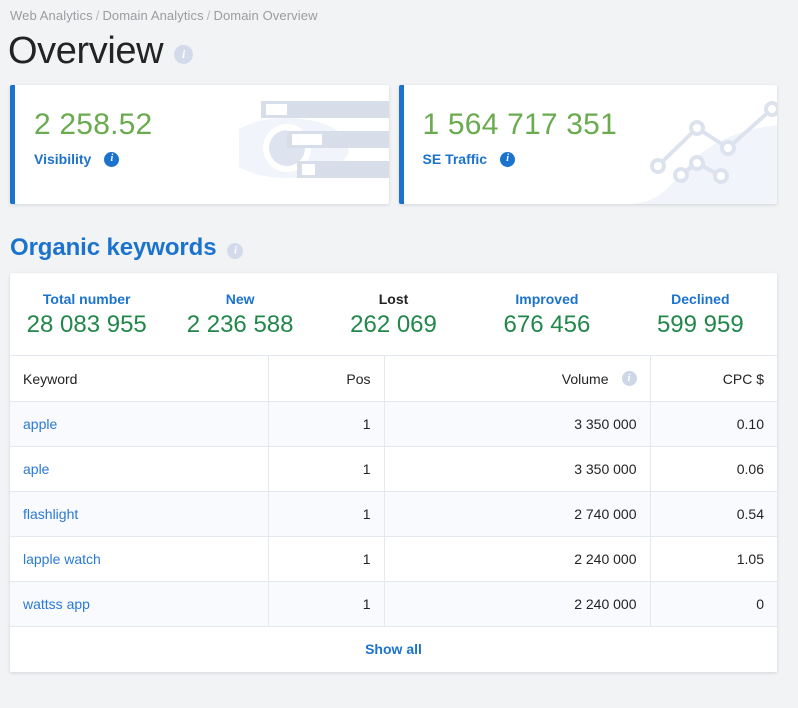 The width and height of the screenshot is (798, 708). What do you see at coordinates (211, 159) in the screenshot?
I see `card-label-row: Visibility` at bounding box center [211, 159].